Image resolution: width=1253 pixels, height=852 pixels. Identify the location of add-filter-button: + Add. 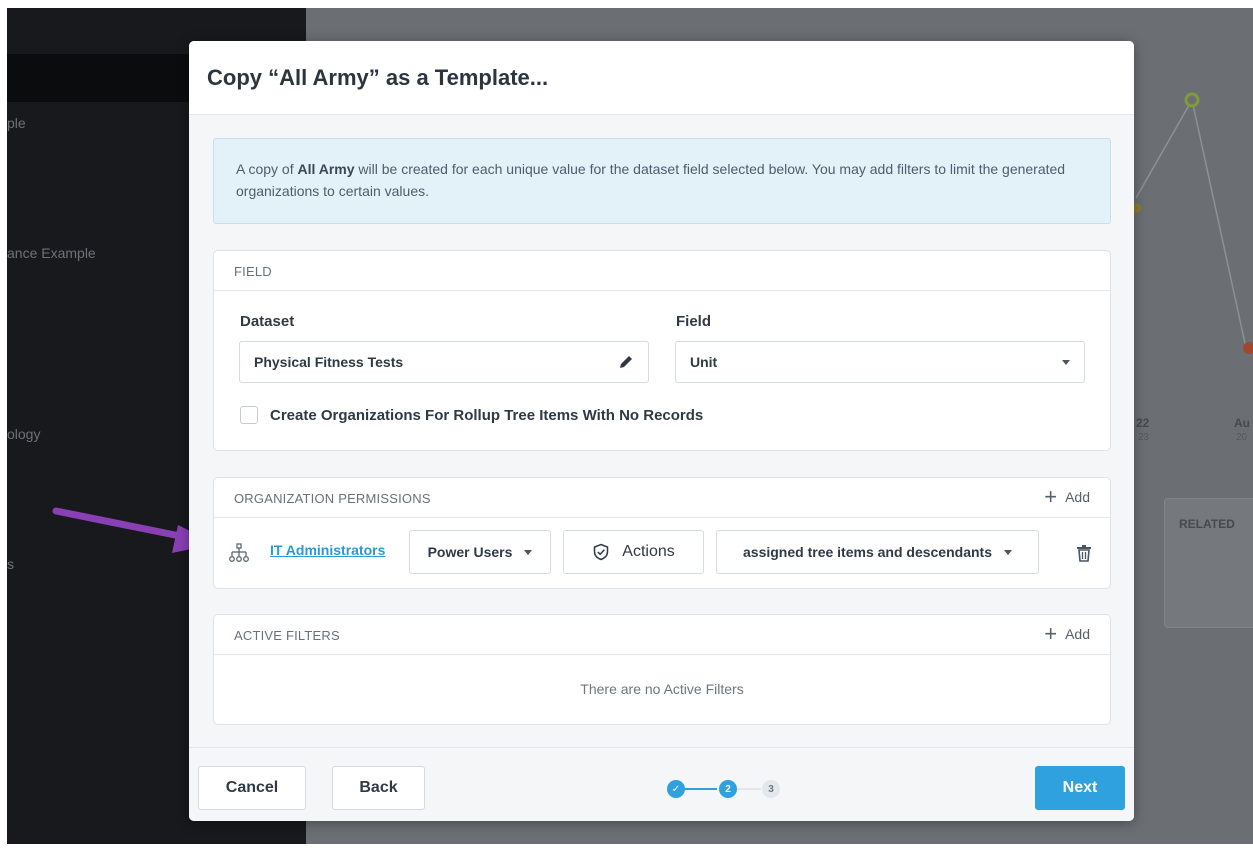
(1067, 634).